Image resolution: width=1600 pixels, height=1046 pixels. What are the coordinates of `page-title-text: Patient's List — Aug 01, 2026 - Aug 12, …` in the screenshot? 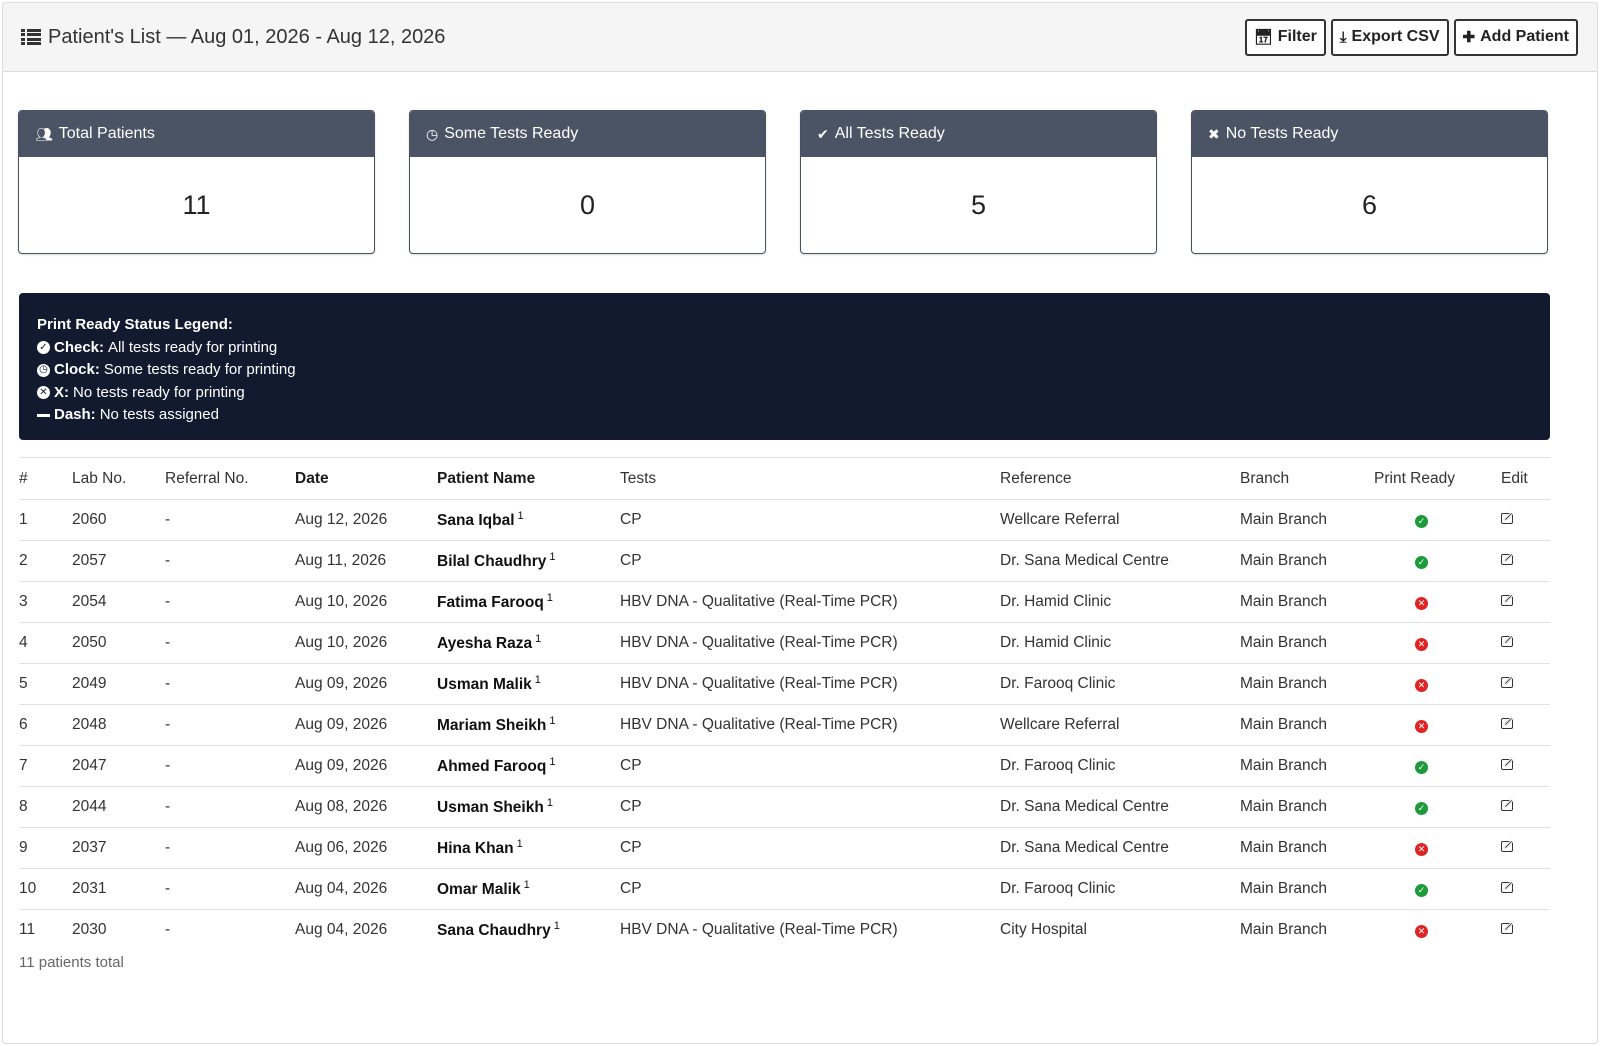 It's located at (247, 36).